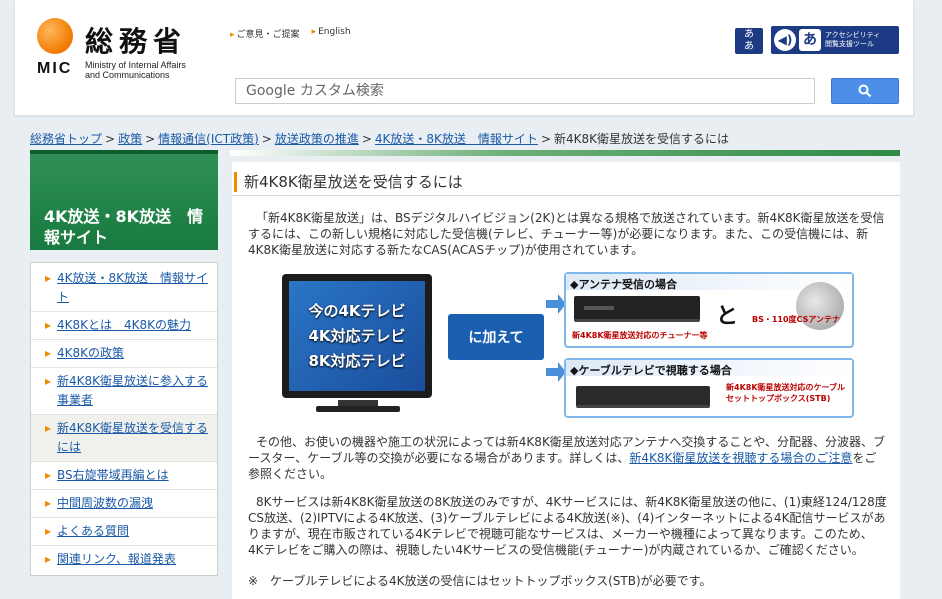 The height and width of the screenshot is (599, 942). What do you see at coordinates (357, 310) in the screenshot?
I see `tv-line-1: 今の4Kテレビ` at bounding box center [357, 310].